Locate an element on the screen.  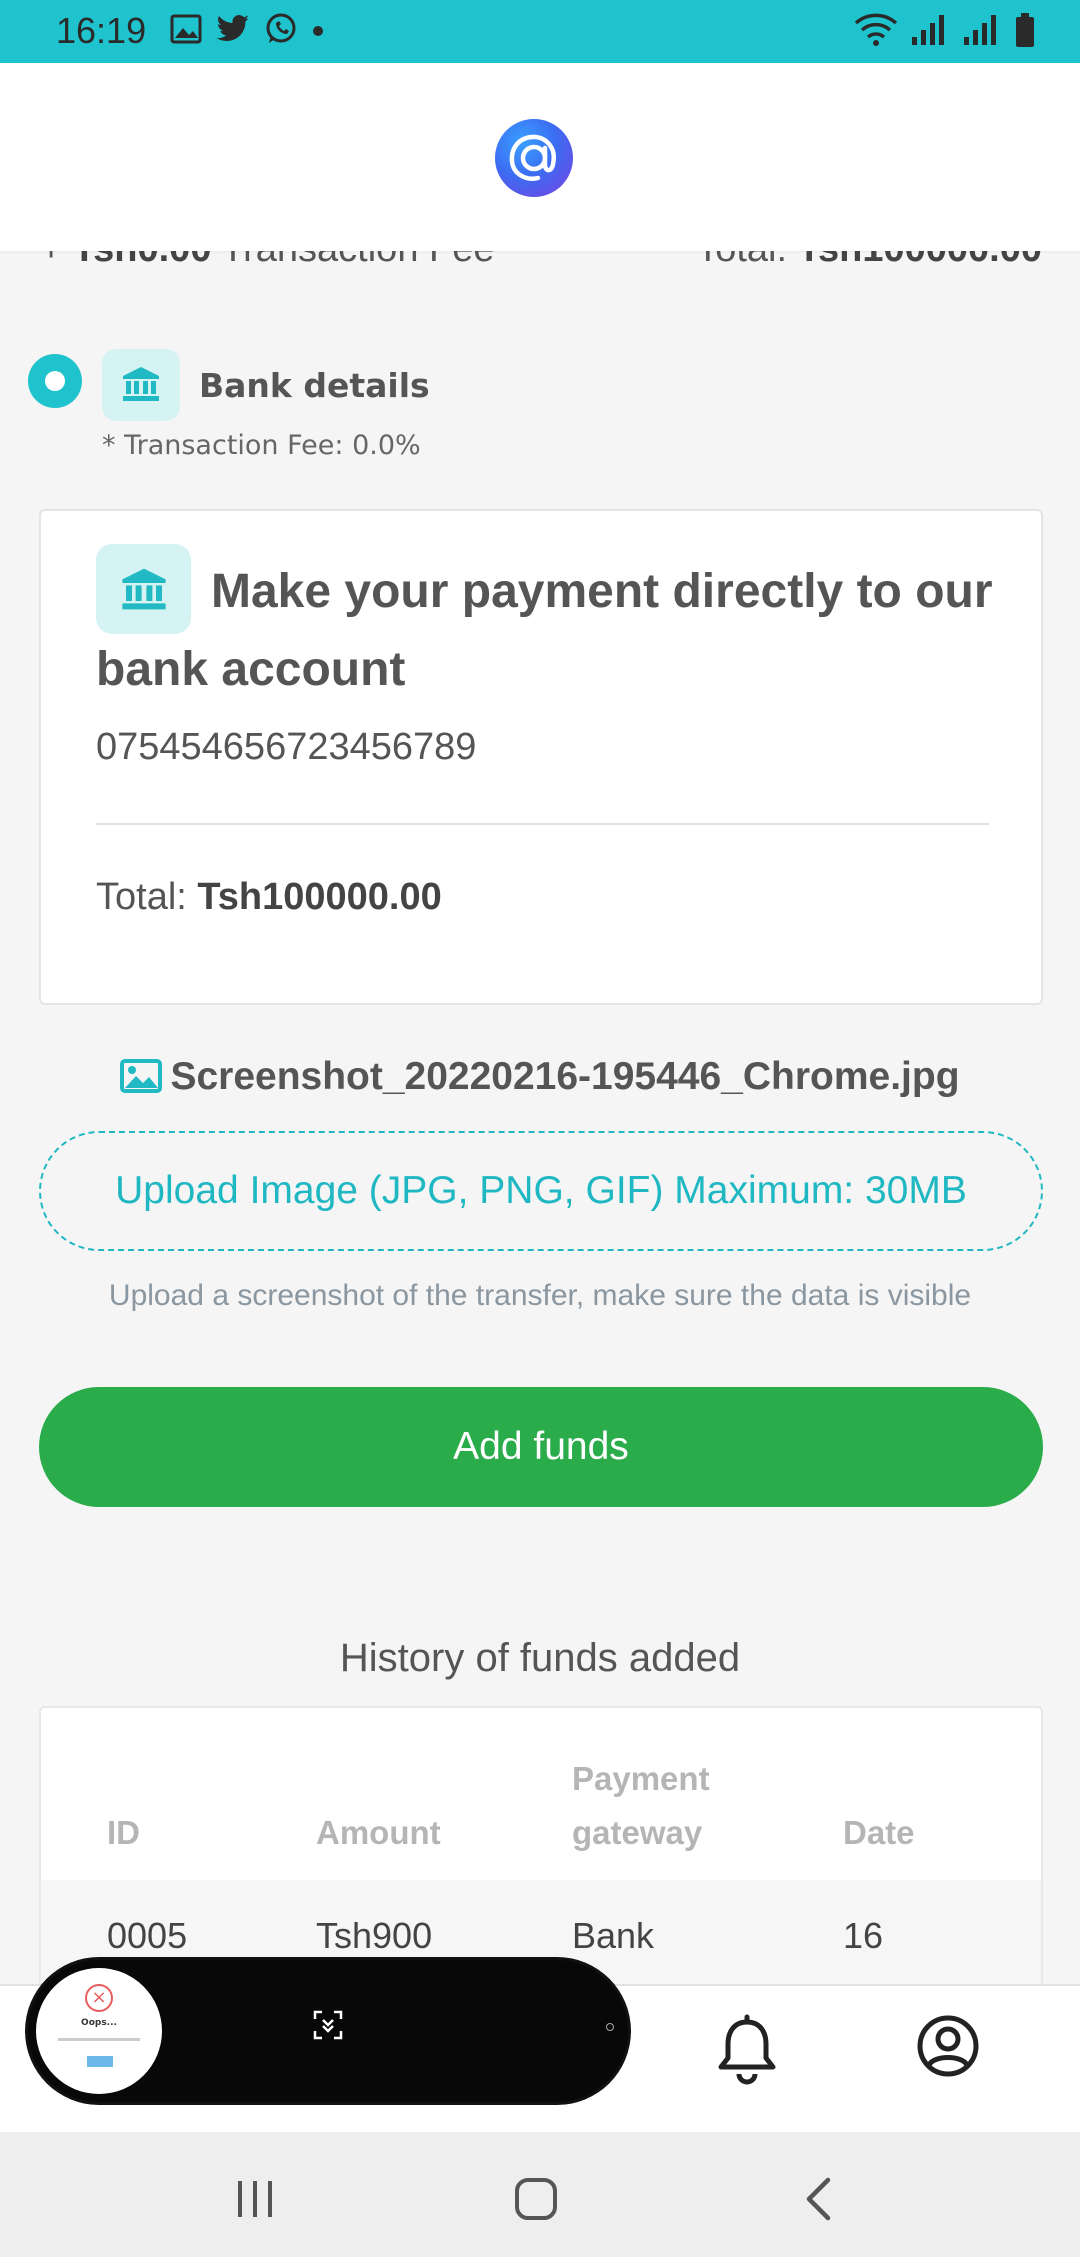
status-time: 16:19 is located at coordinates (101, 30).